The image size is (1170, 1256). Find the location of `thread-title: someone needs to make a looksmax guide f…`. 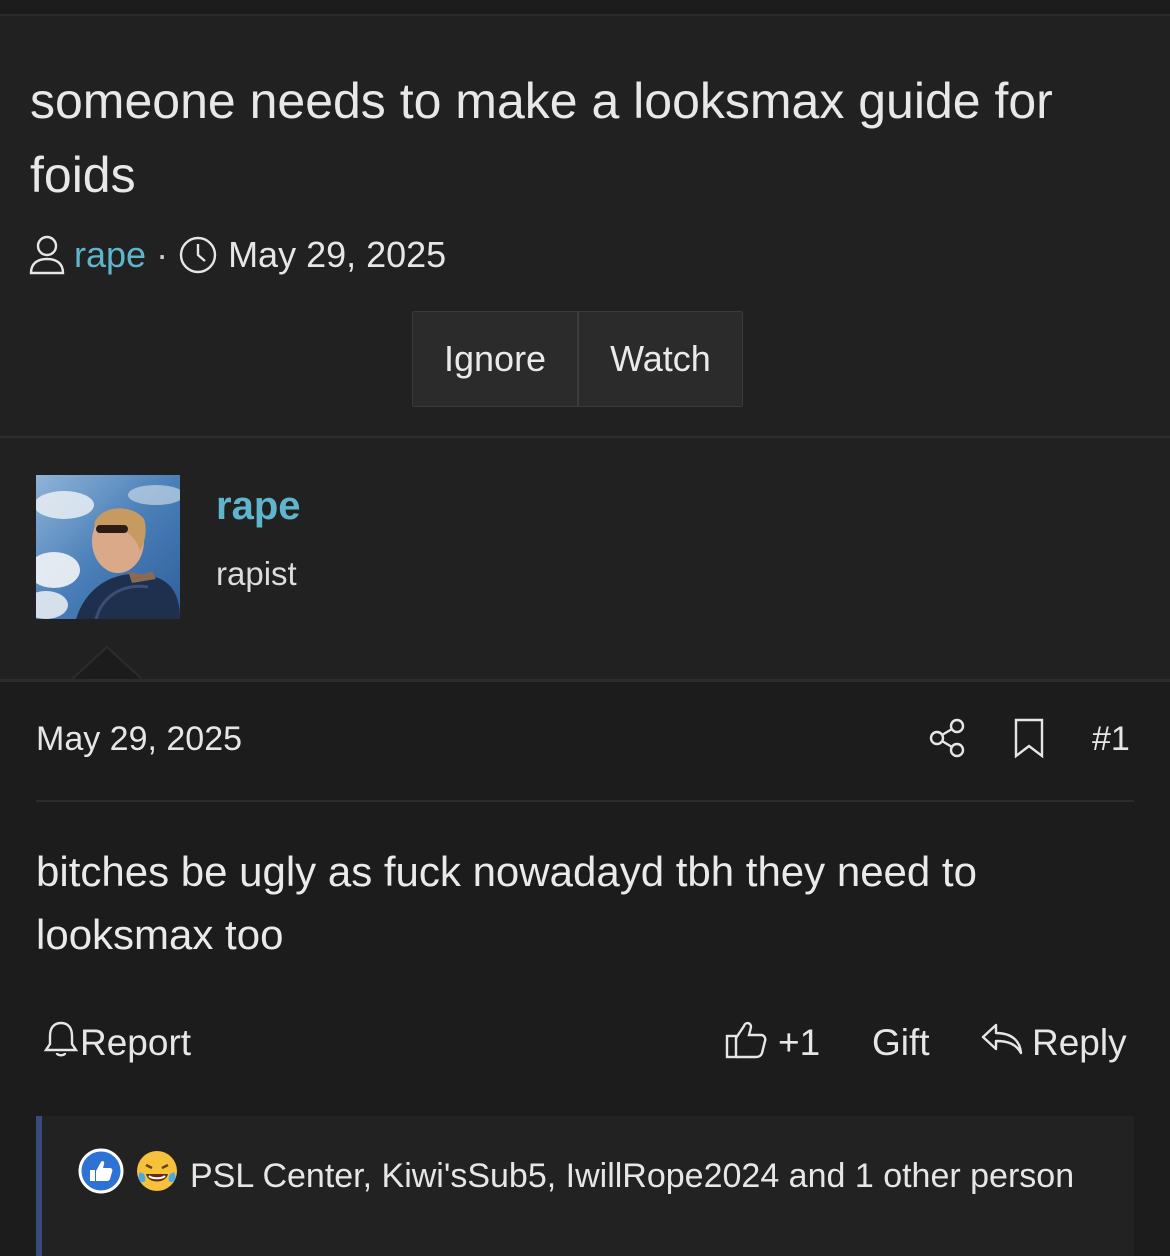

thread-title: someone needs to make a looksmax guide f… is located at coordinates (541, 138).